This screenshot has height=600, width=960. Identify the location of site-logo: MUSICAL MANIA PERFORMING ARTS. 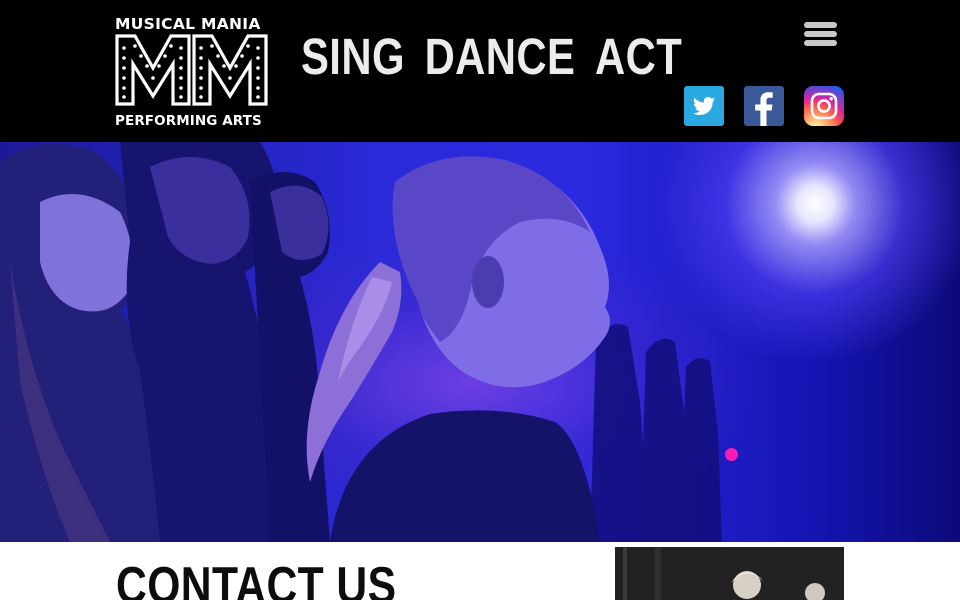
(191, 72).